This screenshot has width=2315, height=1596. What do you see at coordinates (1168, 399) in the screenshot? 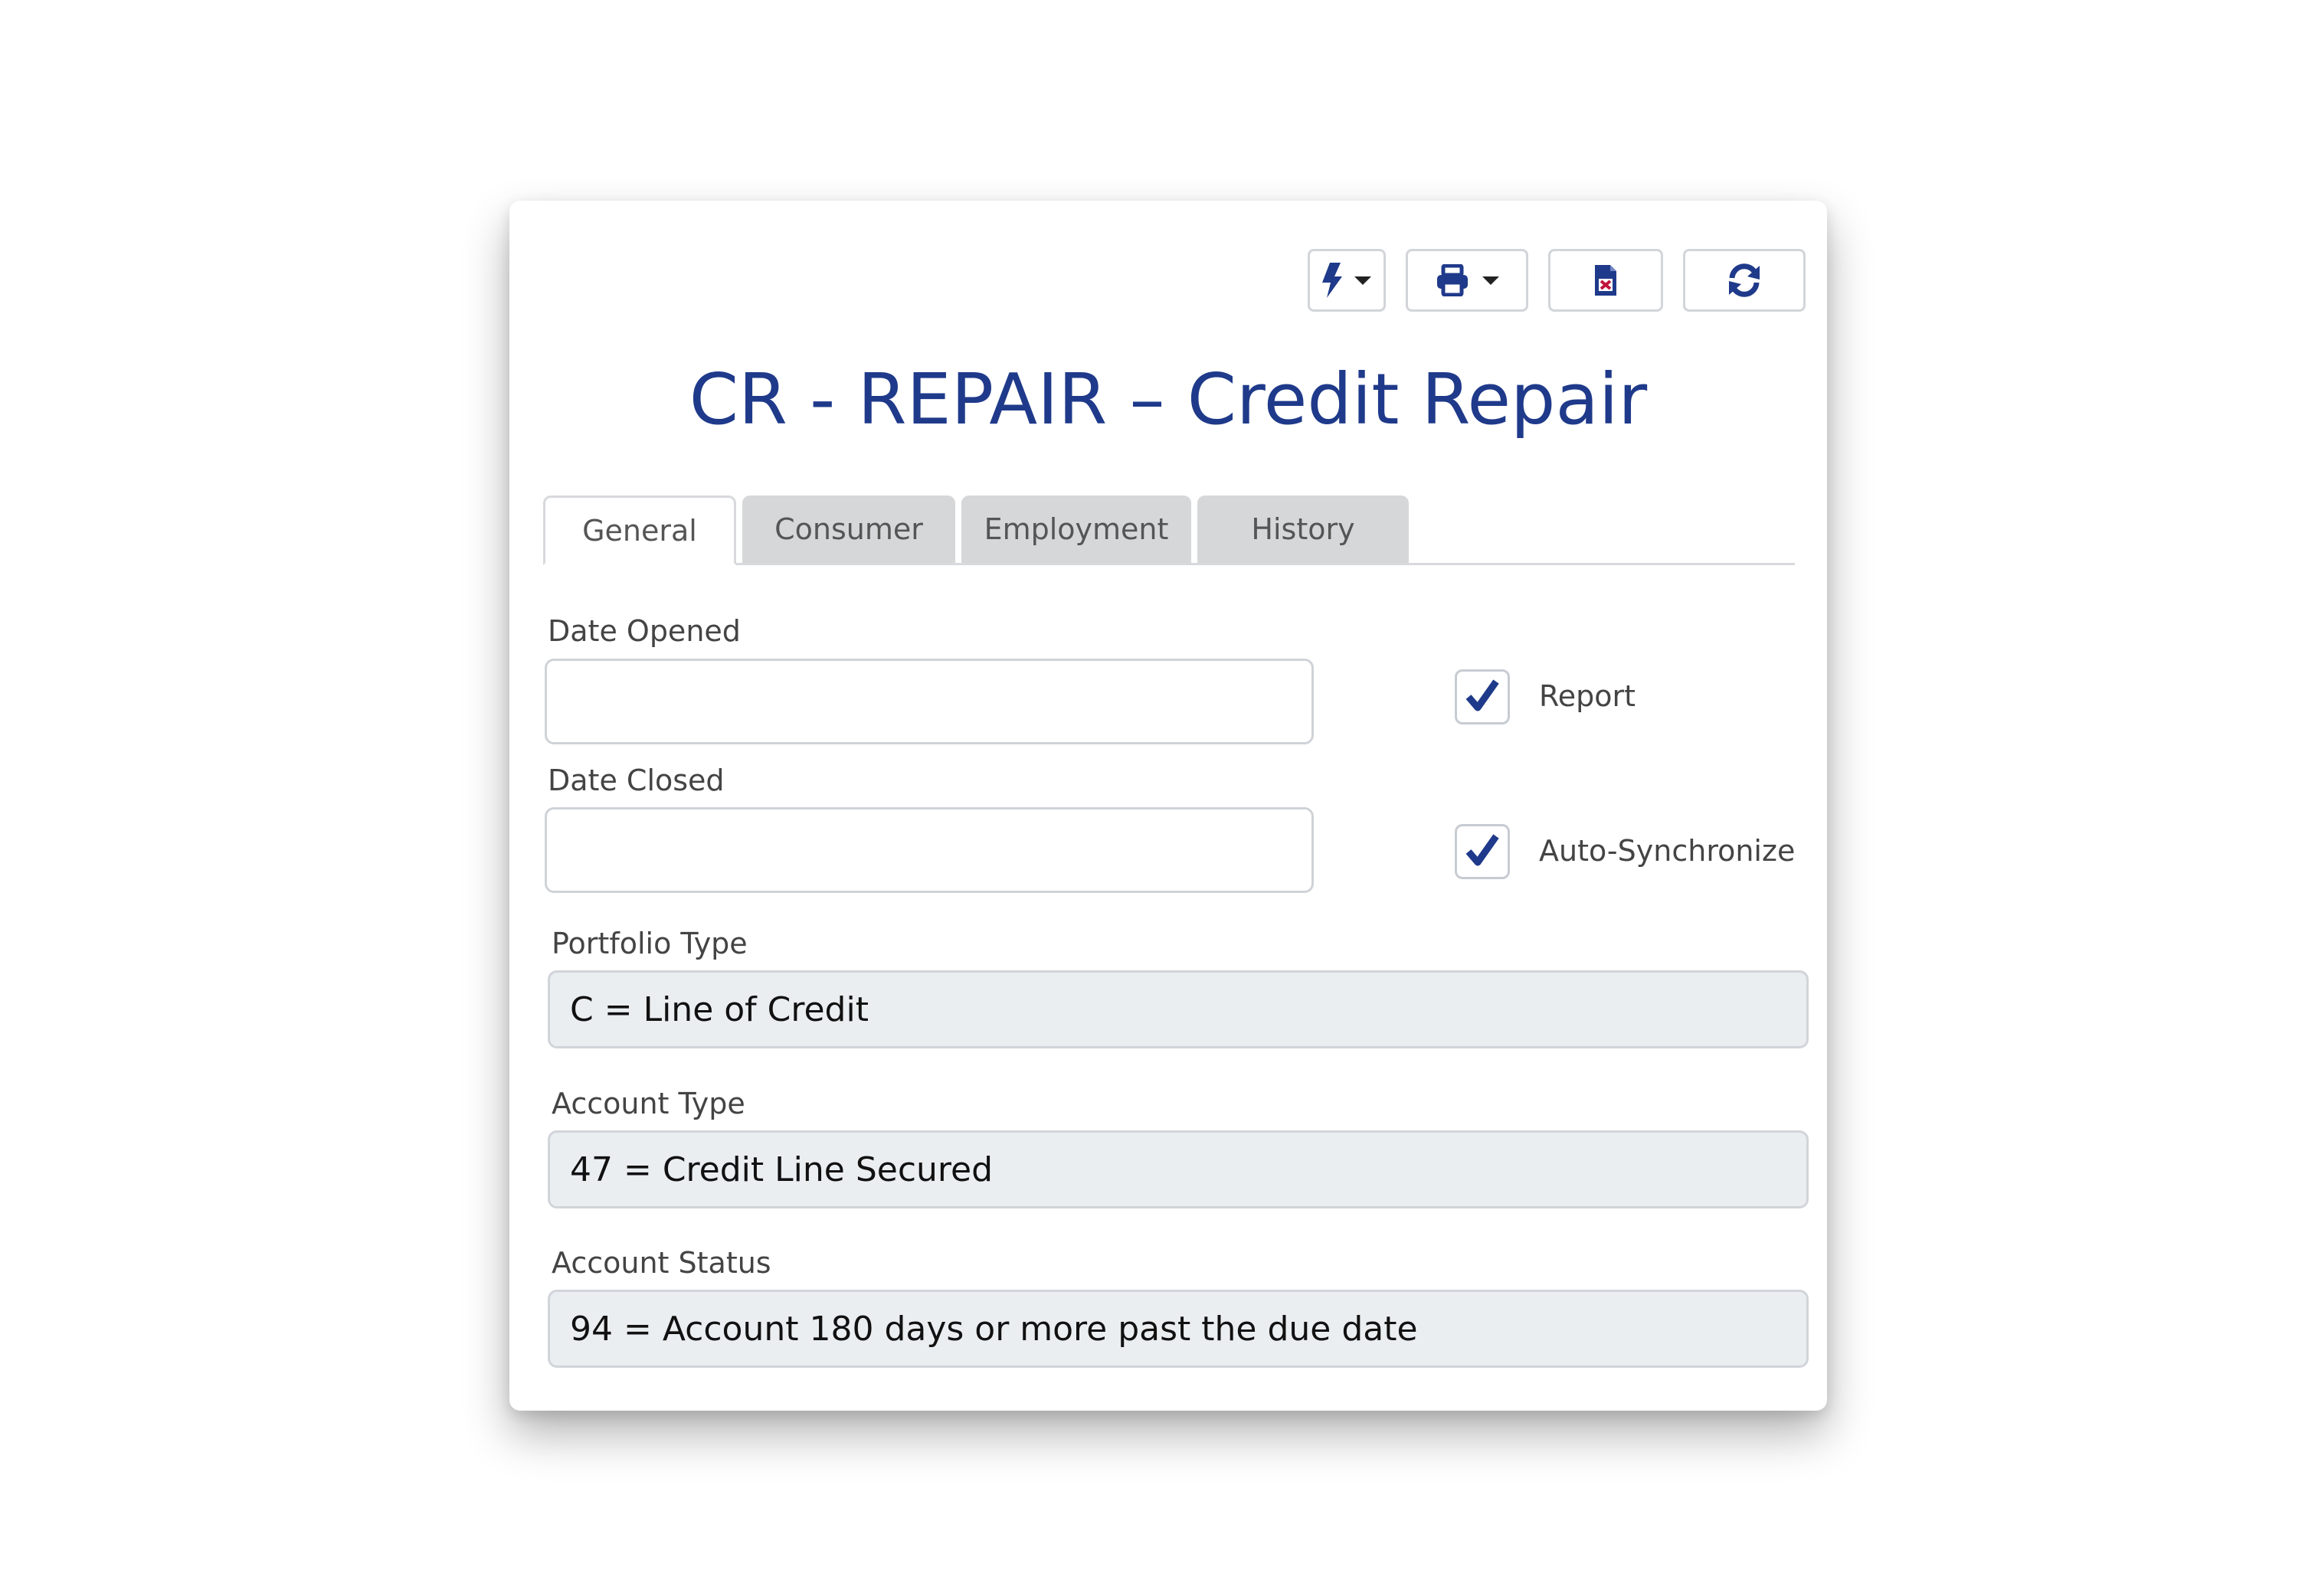
I see `page-title: CR - REPAIR – Credit Repair` at bounding box center [1168, 399].